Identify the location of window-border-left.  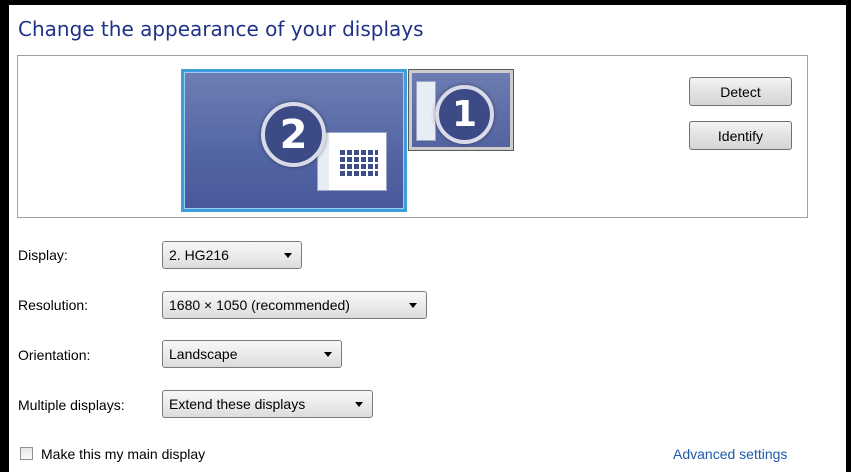
(4, 236).